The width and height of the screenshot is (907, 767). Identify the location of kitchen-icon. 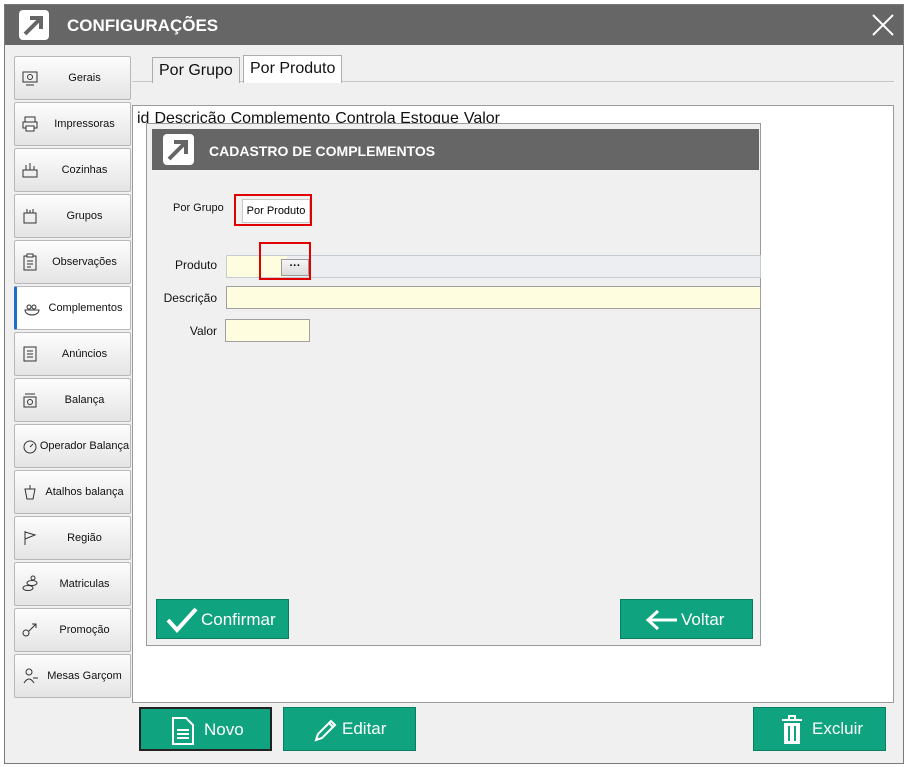
(30, 170).